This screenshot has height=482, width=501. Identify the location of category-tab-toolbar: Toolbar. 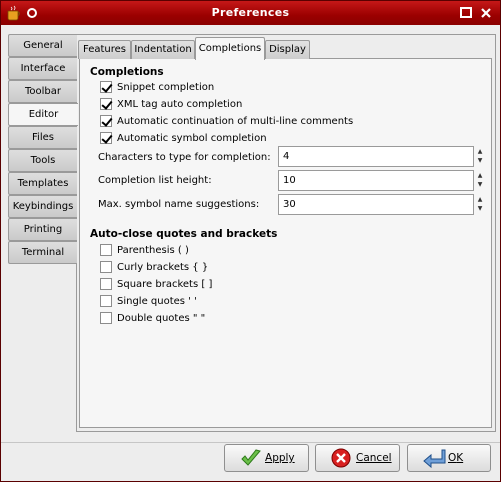
(42, 91).